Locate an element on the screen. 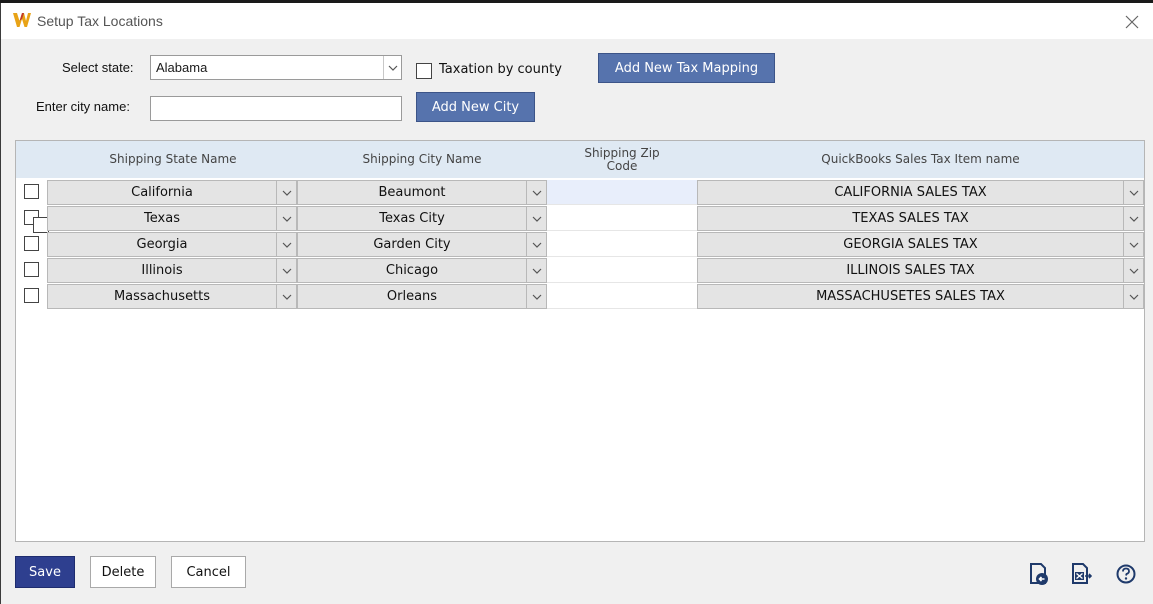 The height and width of the screenshot is (604, 1153). state-combo: Massachusetts is located at coordinates (172, 296).